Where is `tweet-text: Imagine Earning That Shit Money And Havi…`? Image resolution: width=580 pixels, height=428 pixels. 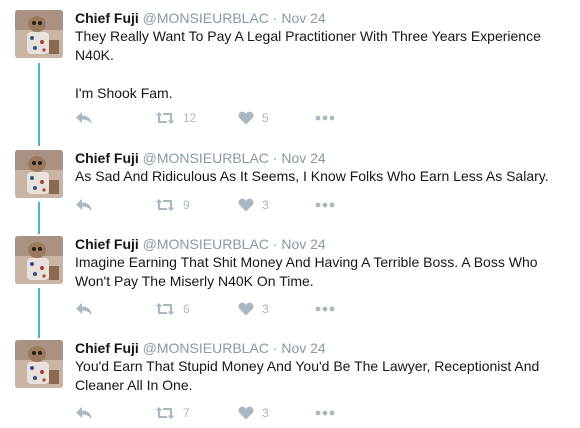 tweet-text: Imagine Earning That Shit Money And Havi… is located at coordinates (306, 271).